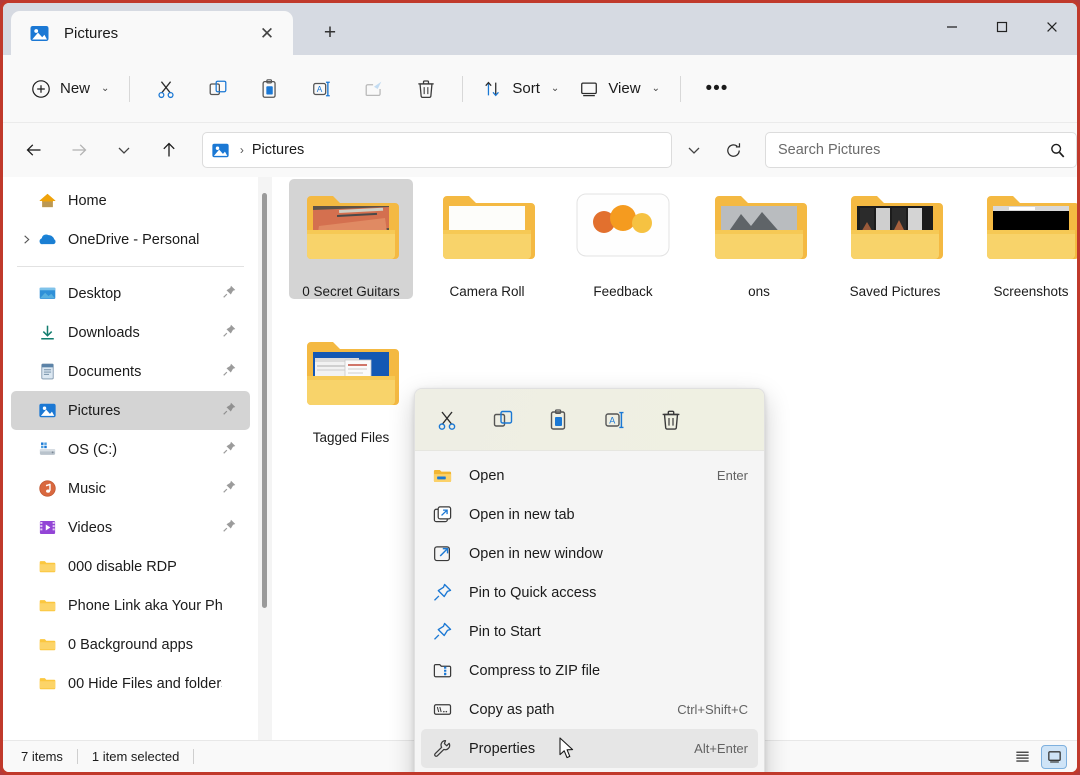 Image resolution: width=1080 pixels, height=775 pixels. What do you see at coordinates (712, 709) in the screenshot?
I see `menu-item-accelerator: Ctrl+Shift+C` at bounding box center [712, 709].